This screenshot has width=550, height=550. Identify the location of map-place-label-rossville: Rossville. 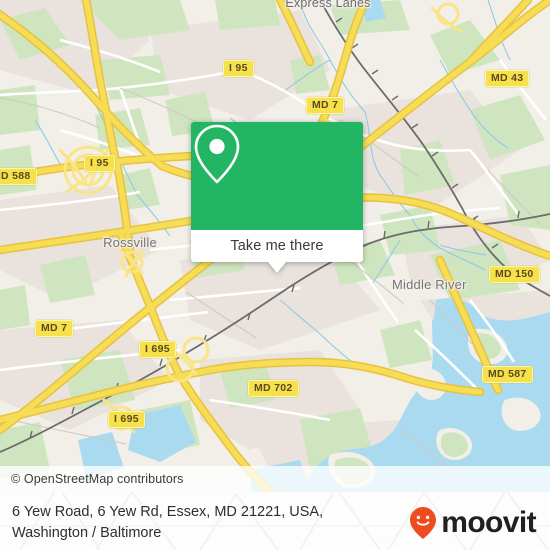
(130, 242).